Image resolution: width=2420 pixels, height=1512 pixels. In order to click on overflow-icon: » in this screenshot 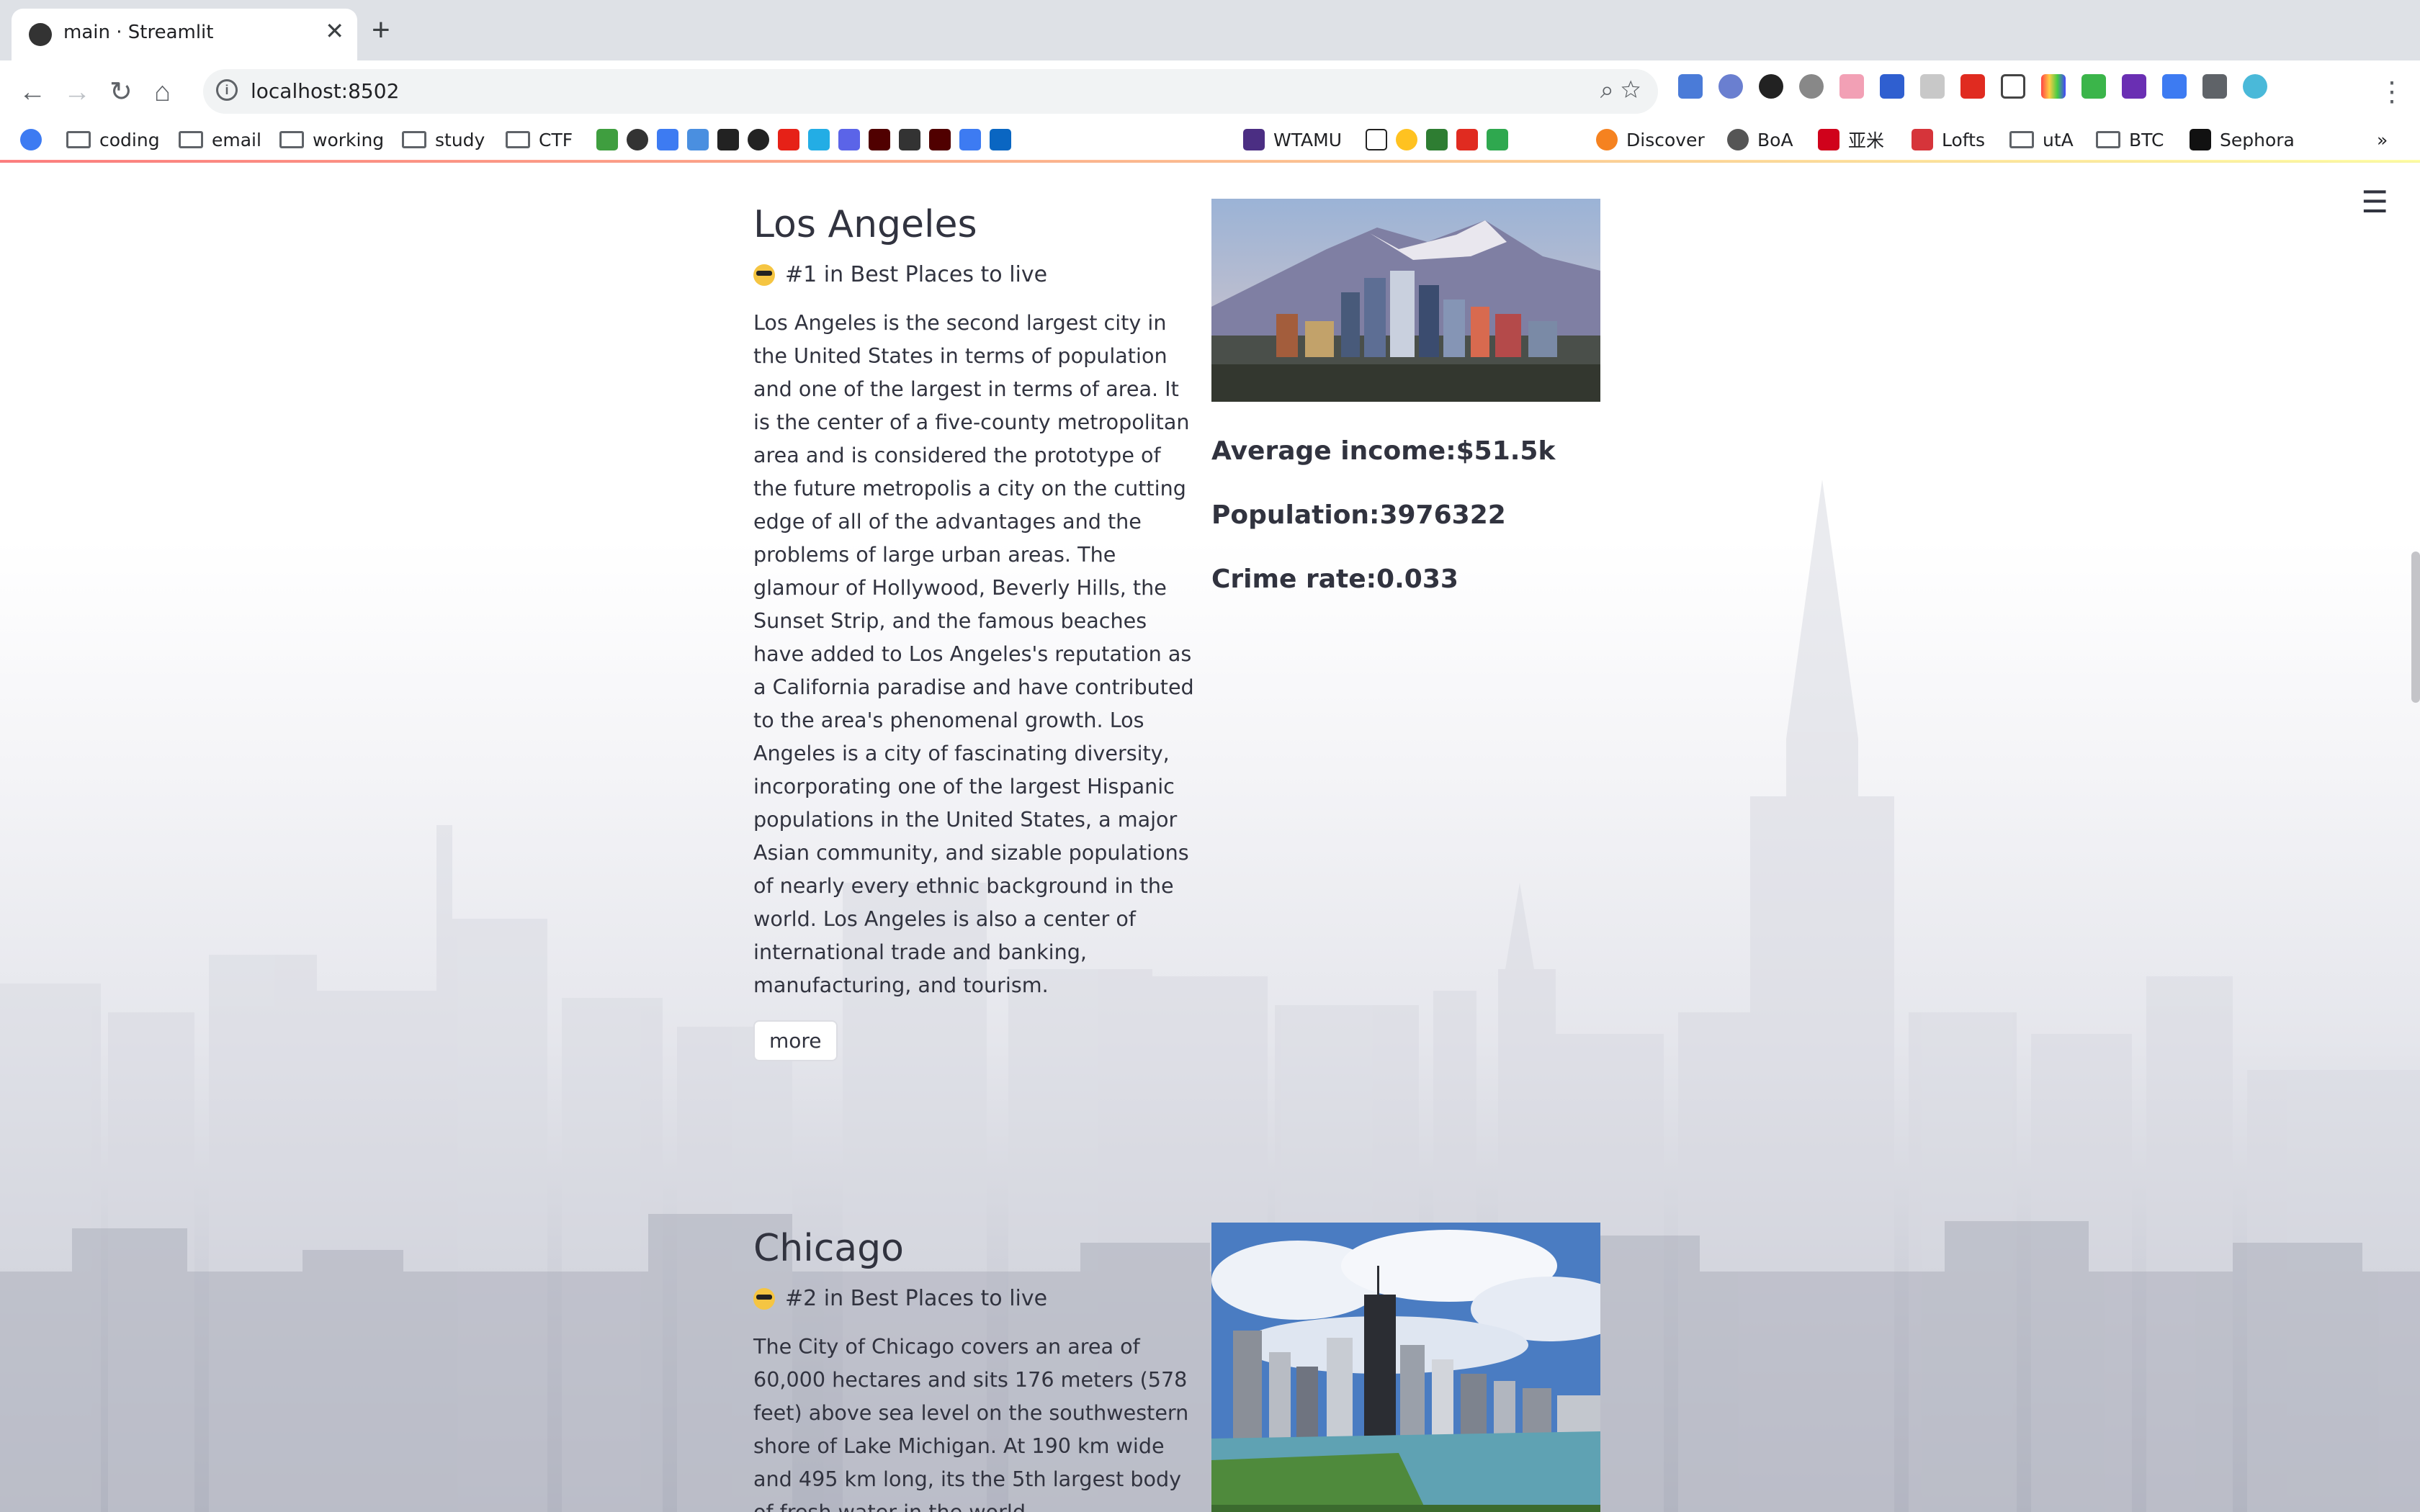, I will do `click(2382, 139)`.